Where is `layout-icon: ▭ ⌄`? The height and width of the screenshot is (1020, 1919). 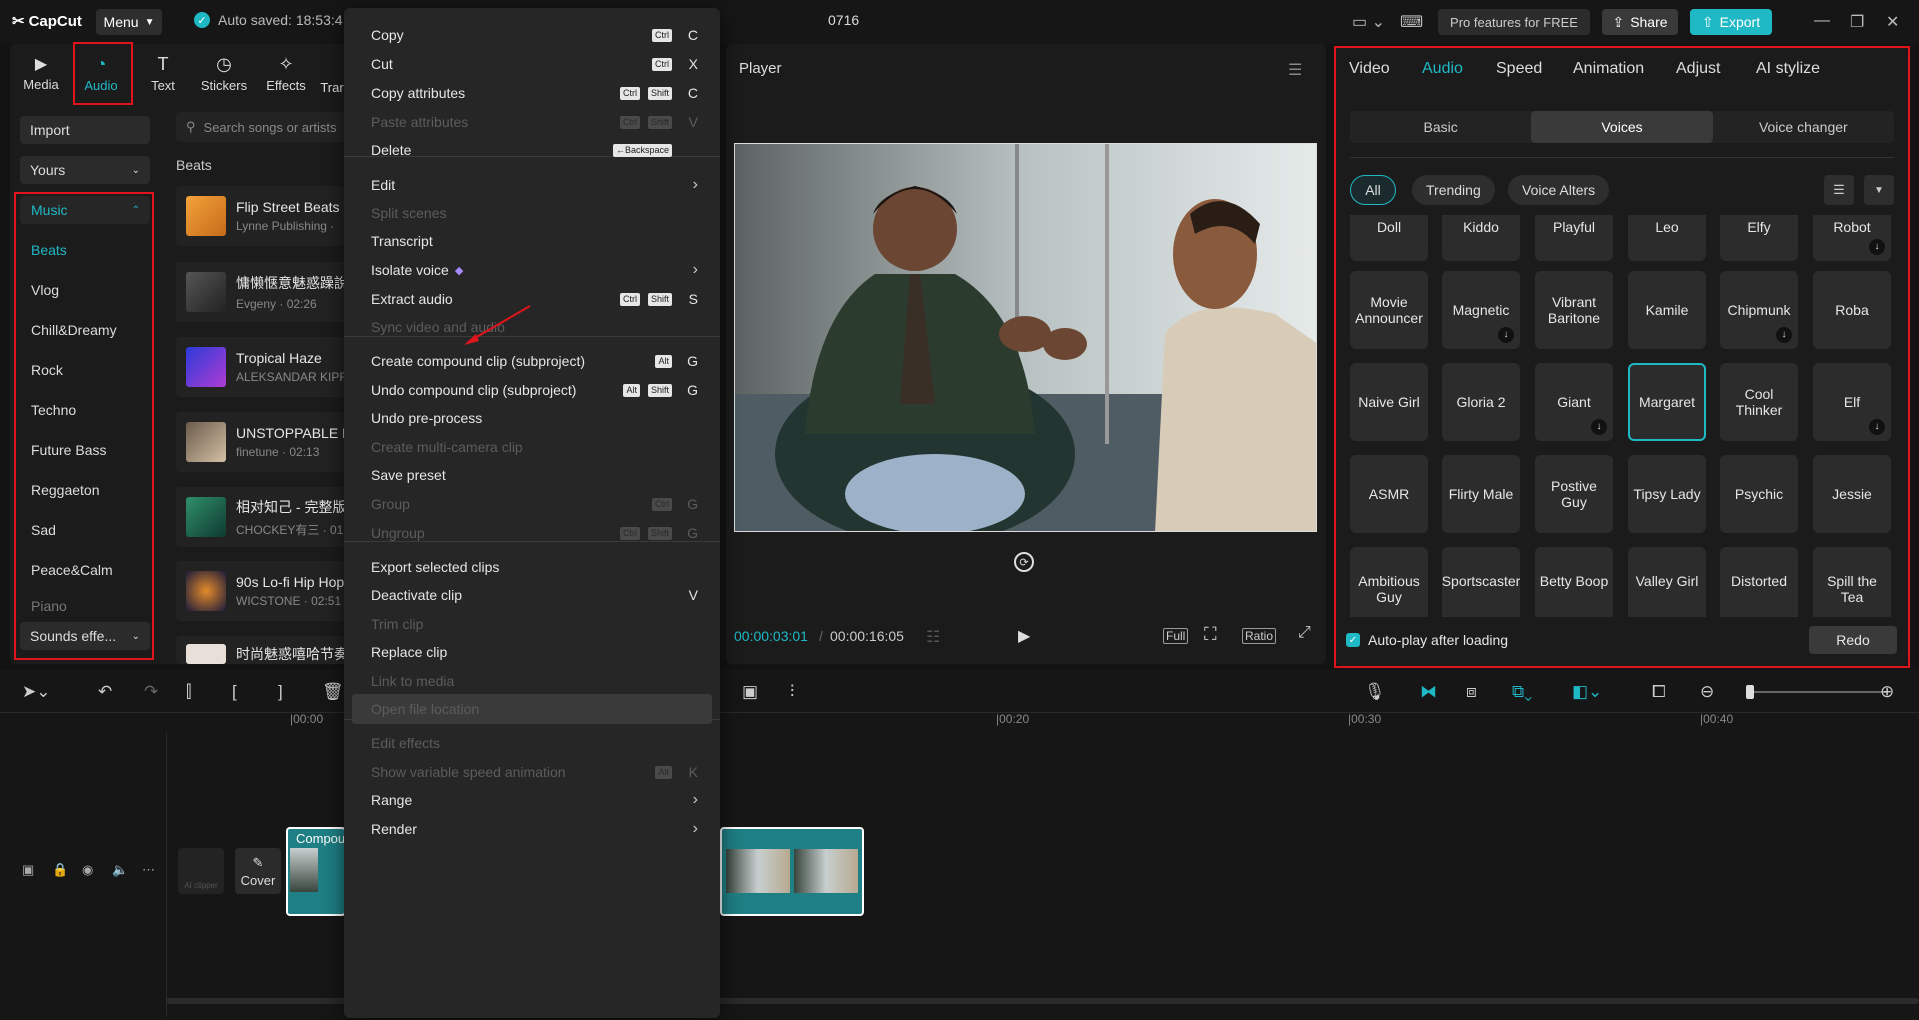 layout-icon: ▭ ⌄ is located at coordinates (1368, 22).